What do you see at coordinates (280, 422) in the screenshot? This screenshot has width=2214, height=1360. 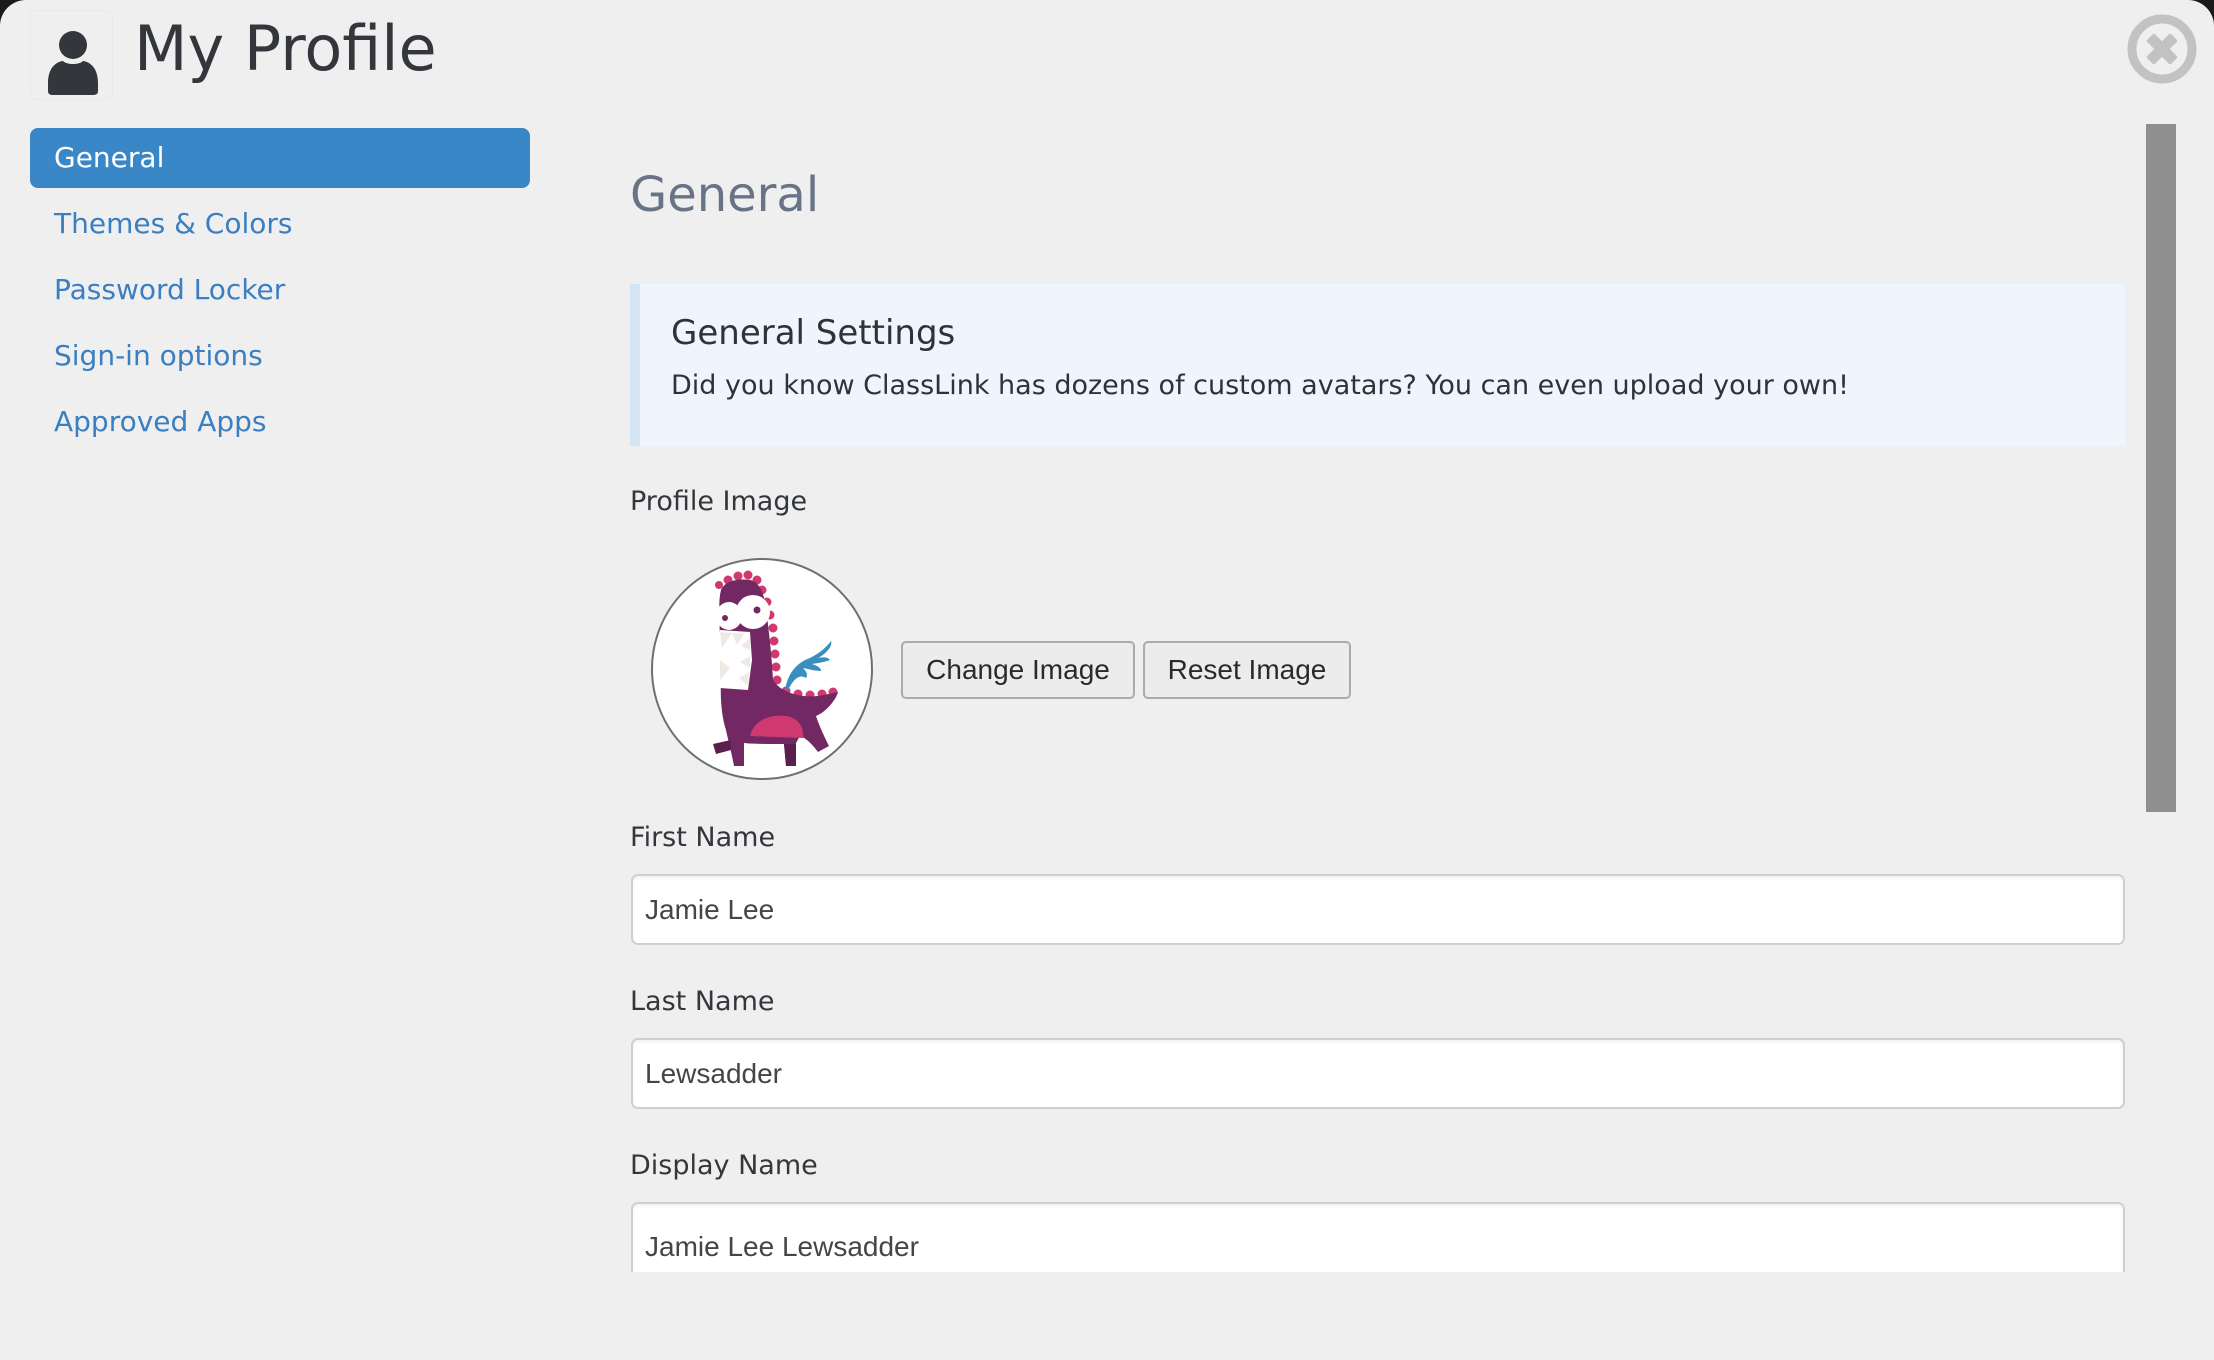 I see `sidebar-item-approved-apps: Approved Apps` at bounding box center [280, 422].